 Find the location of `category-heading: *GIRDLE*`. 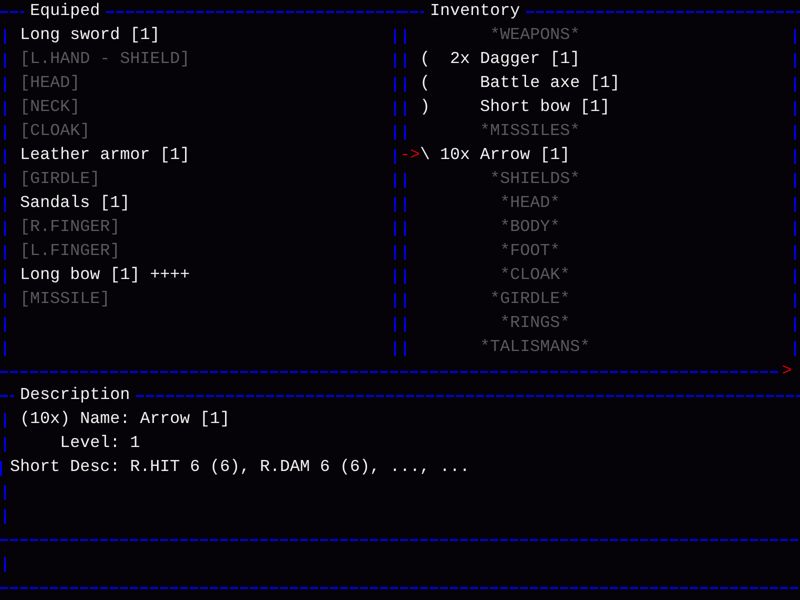

category-heading: *GIRDLE* is located at coordinates (530, 300).